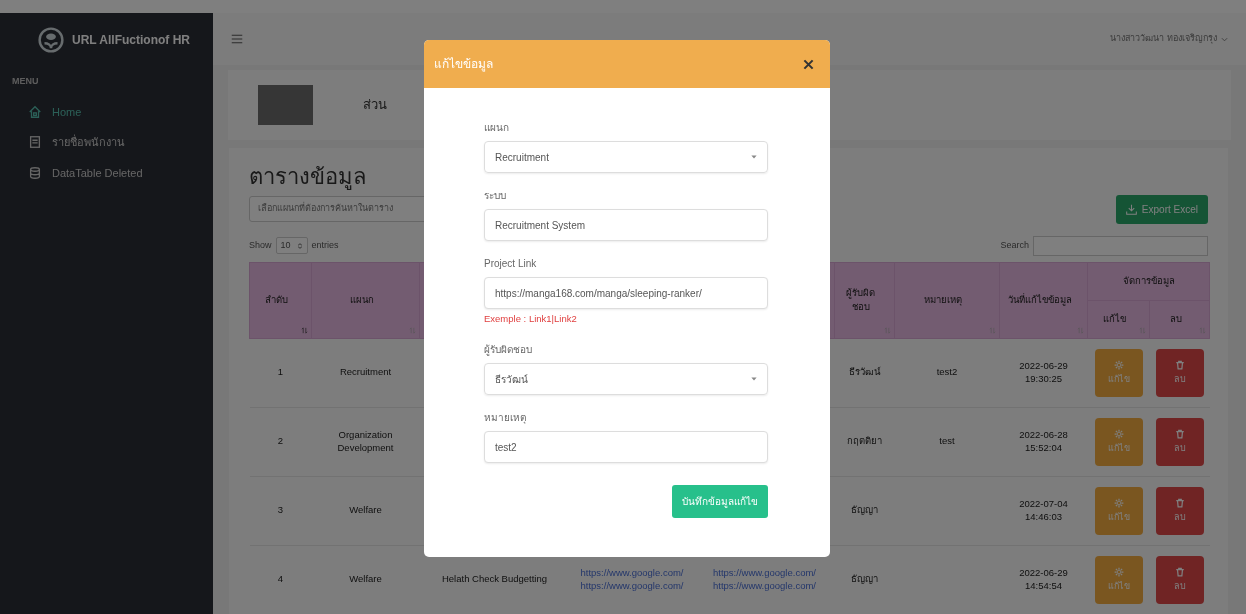  What do you see at coordinates (106, 142) in the screenshot?
I see `sidebar-item: รายชื่อพนักงาน` at bounding box center [106, 142].